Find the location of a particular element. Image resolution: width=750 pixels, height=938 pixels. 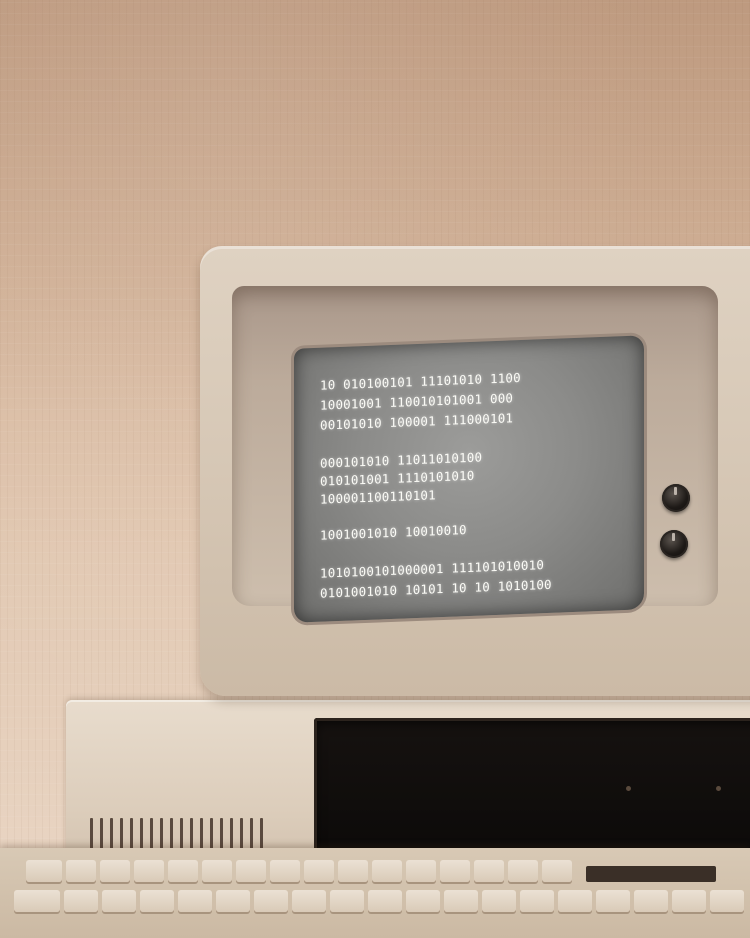

binary-line: 010101001 1110101010 is located at coordinates (397, 478).